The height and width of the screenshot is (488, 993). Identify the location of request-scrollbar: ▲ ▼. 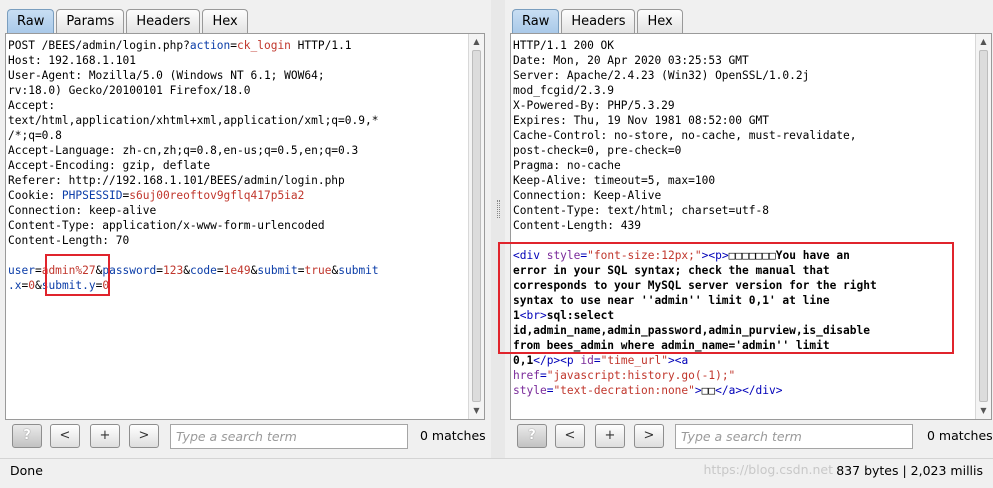
(476, 226).